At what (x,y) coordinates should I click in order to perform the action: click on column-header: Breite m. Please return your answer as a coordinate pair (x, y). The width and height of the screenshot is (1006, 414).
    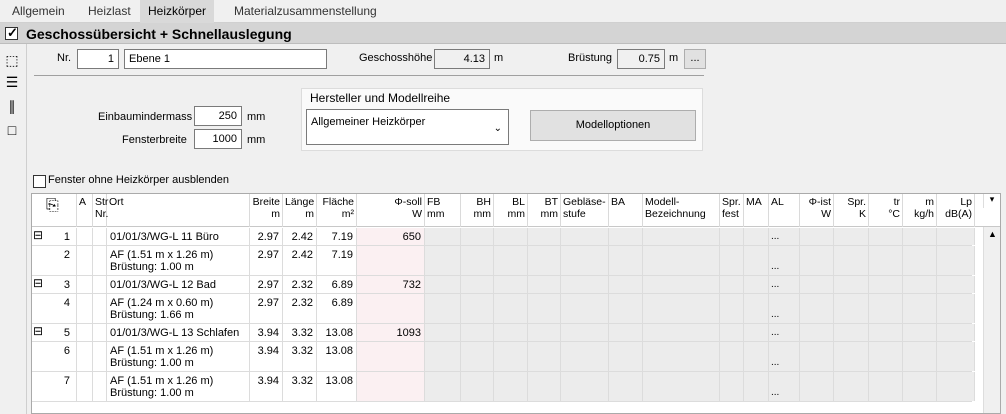
    Looking at the image, I should click on (266, 210).